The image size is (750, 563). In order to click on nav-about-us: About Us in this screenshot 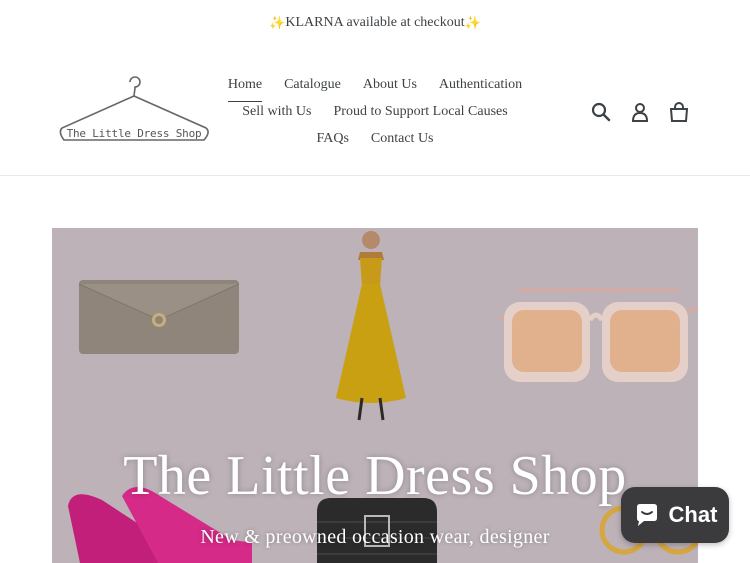, I will do `click(390, 88)`.